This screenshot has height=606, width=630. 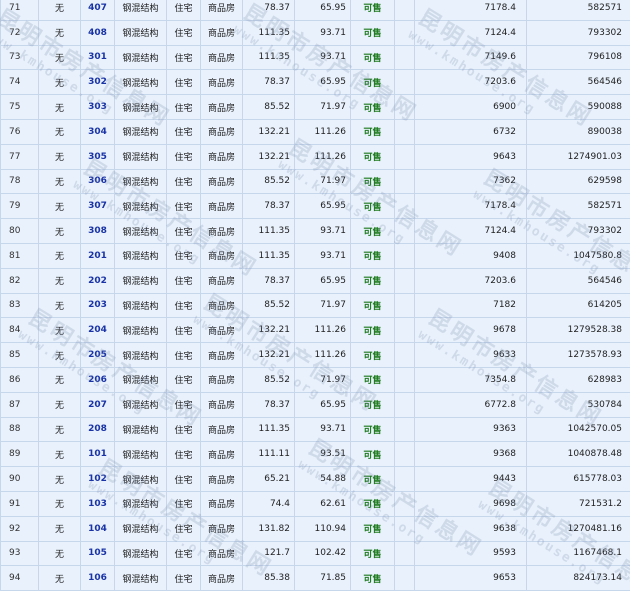 What do you see at coordinates (19, 131) in the screenshot?
I see `row-index: 76` at bounding box center [19, 131].